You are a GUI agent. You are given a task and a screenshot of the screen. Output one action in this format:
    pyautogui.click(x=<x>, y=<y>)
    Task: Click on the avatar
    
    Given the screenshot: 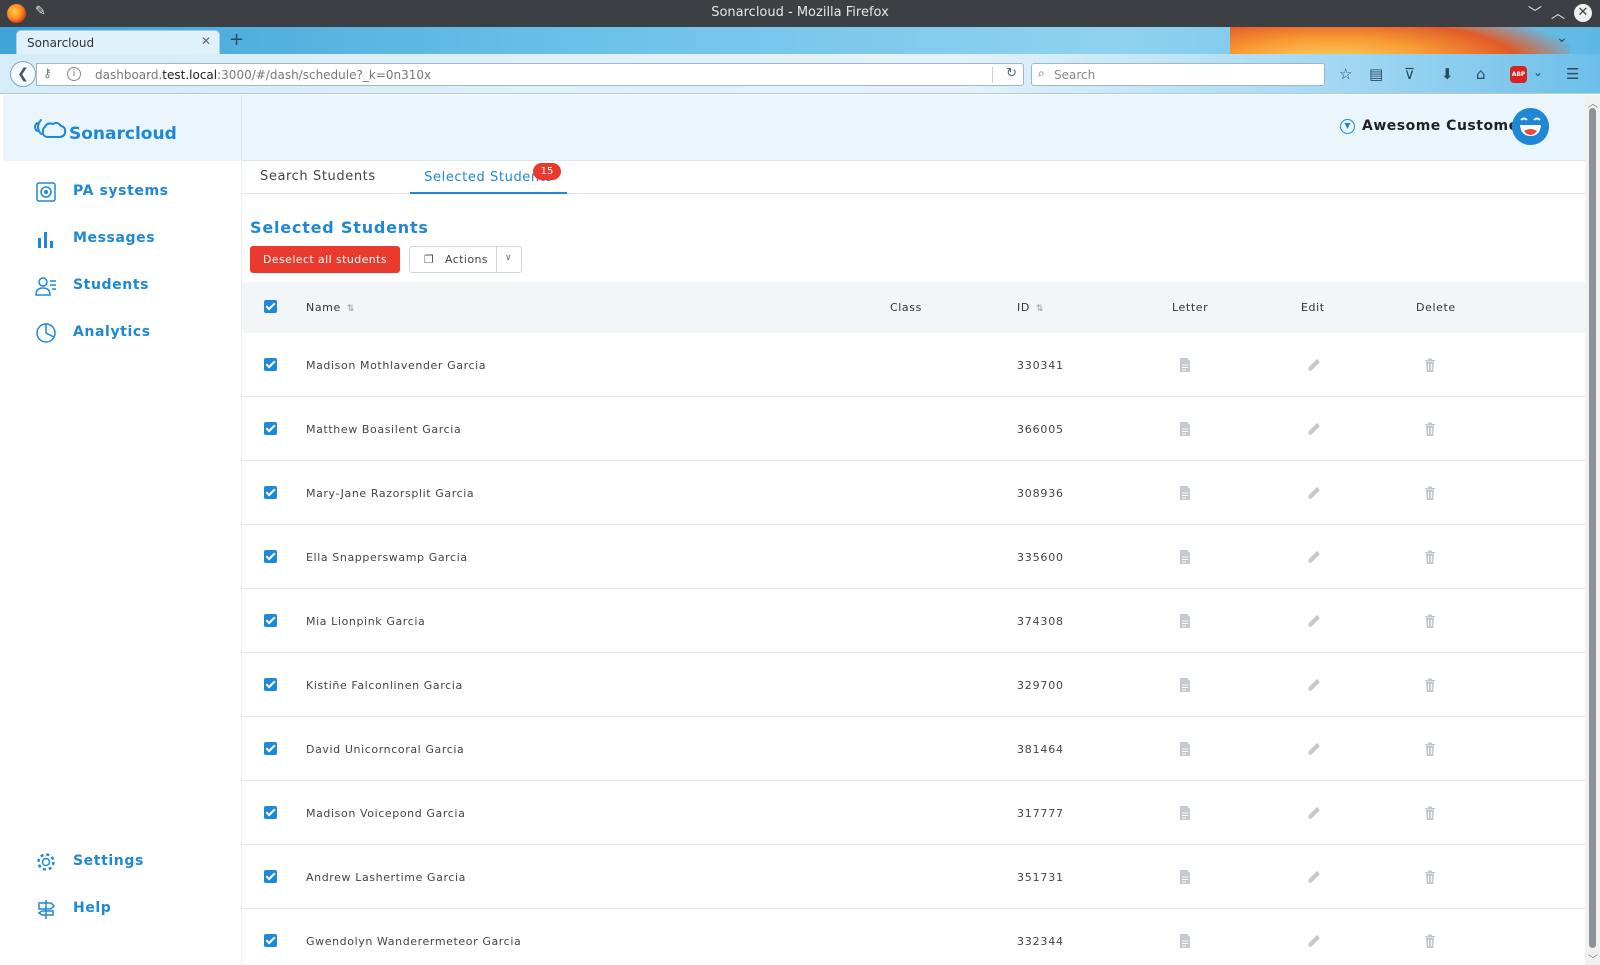 What is the action you would take?
    pyautogui.click(x=1530, y=126)
    